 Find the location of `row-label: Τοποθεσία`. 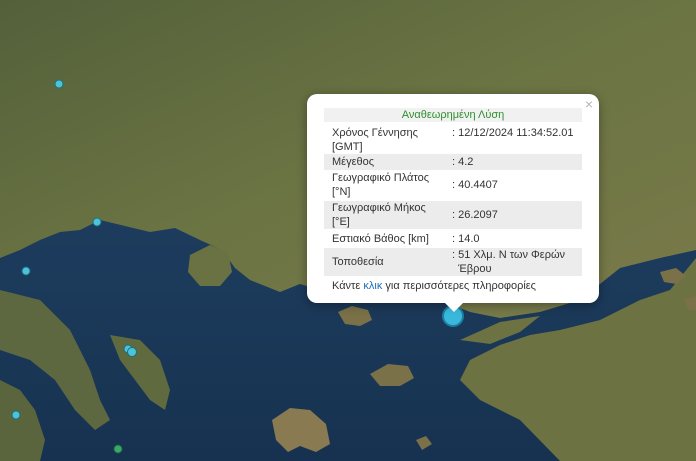

row-label: Τοποθεσία is located at coordinates (358, 262).